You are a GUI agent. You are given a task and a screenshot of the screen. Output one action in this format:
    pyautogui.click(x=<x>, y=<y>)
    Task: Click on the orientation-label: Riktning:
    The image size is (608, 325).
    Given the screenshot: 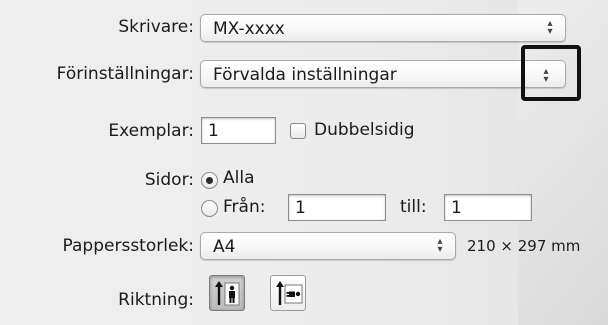 What is the action you would take?
    pyautogui.click(x=156, y=300)
    